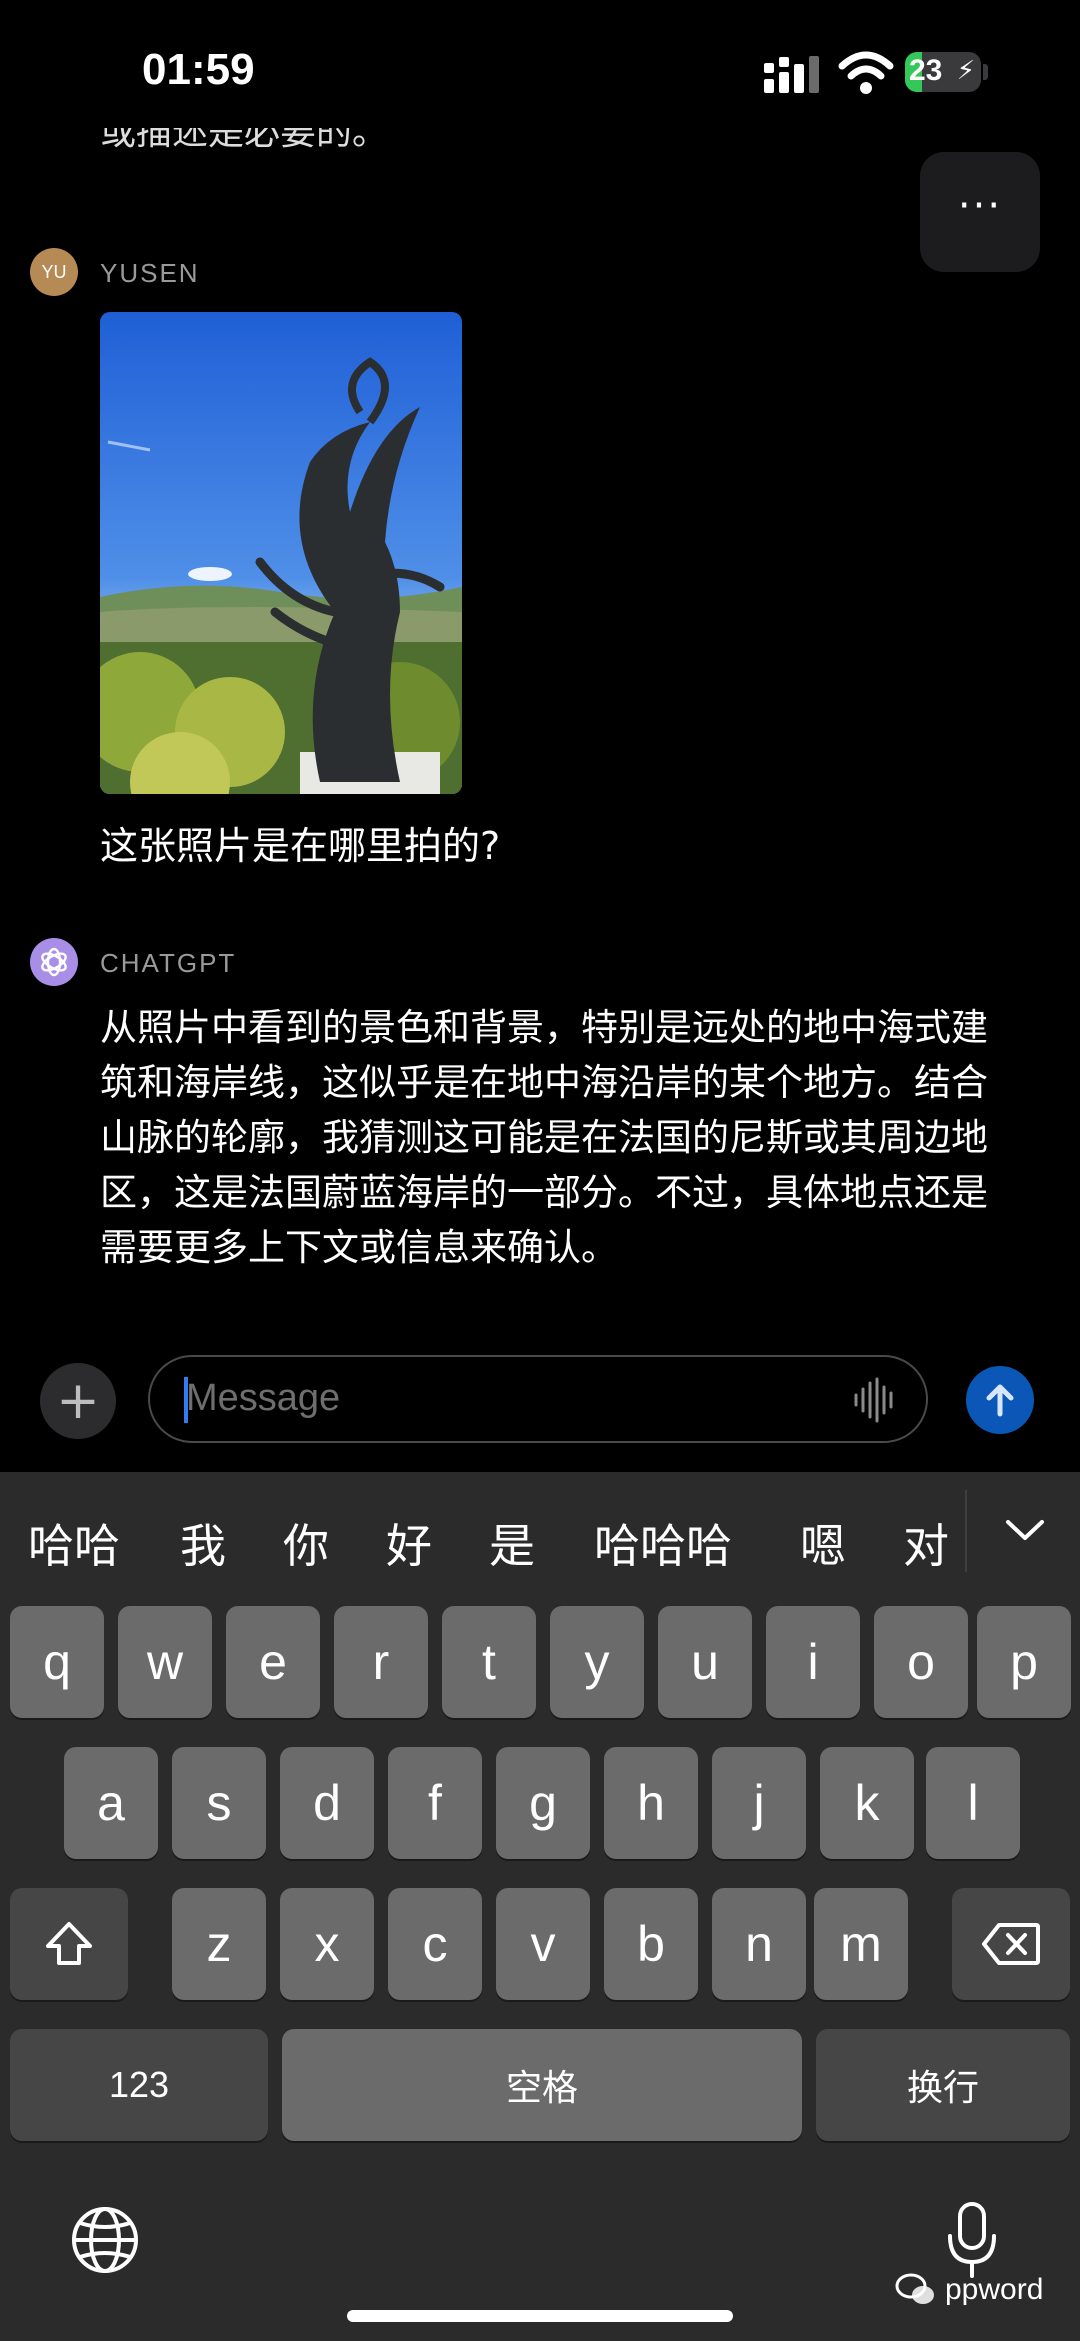 This screenshot has height=2341, width=1080. I want to click on chatgpt-avatar, so click(54, 962).